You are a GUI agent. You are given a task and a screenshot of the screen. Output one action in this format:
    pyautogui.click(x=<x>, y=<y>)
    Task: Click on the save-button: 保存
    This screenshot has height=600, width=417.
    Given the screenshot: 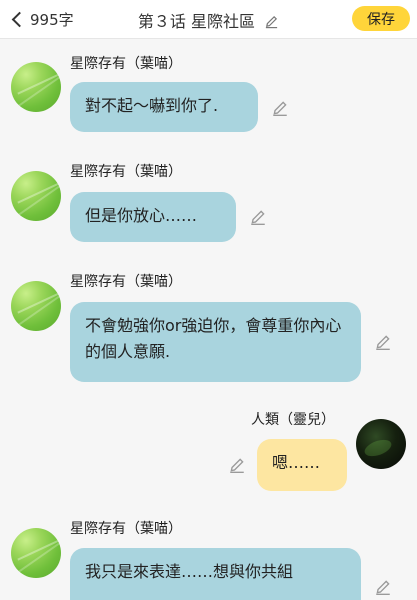 What is the action you would take?
    pyautogui.click(x=381, y=18)
    